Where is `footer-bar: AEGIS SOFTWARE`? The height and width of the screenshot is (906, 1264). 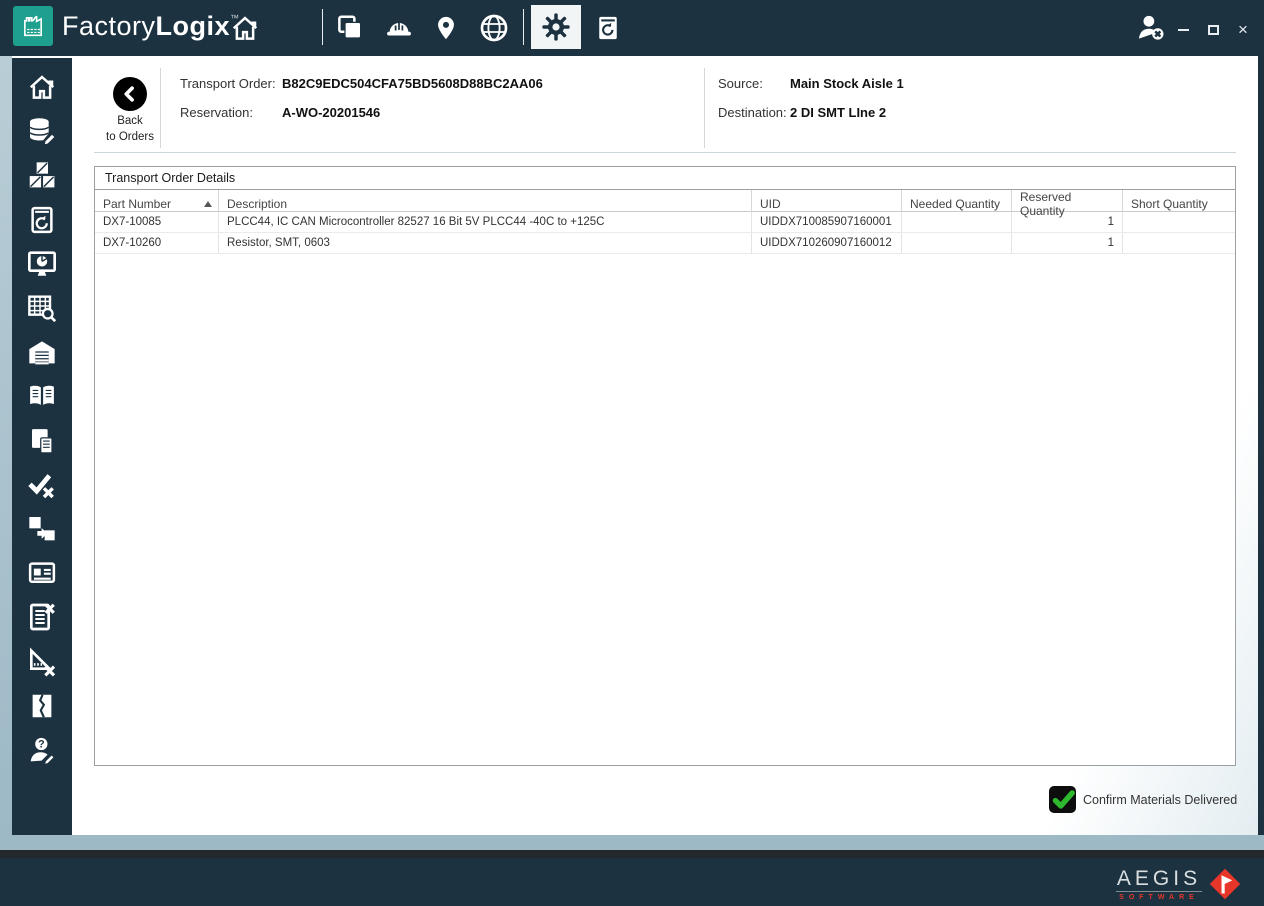
footer-bar: AEGIS SOFTWARE is located at coordinates (632, 882).